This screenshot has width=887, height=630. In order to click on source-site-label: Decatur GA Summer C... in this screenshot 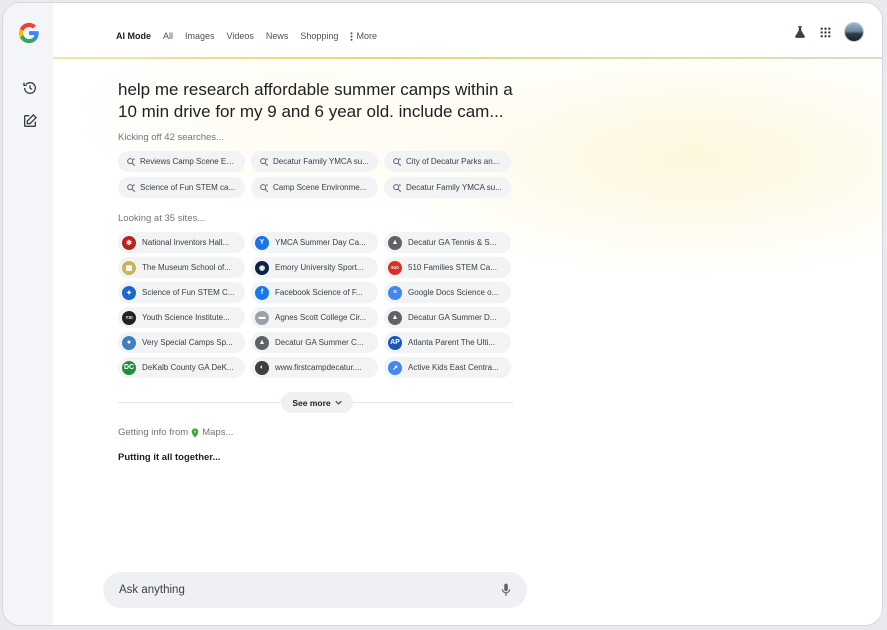, I will do `click(319, 342)`.